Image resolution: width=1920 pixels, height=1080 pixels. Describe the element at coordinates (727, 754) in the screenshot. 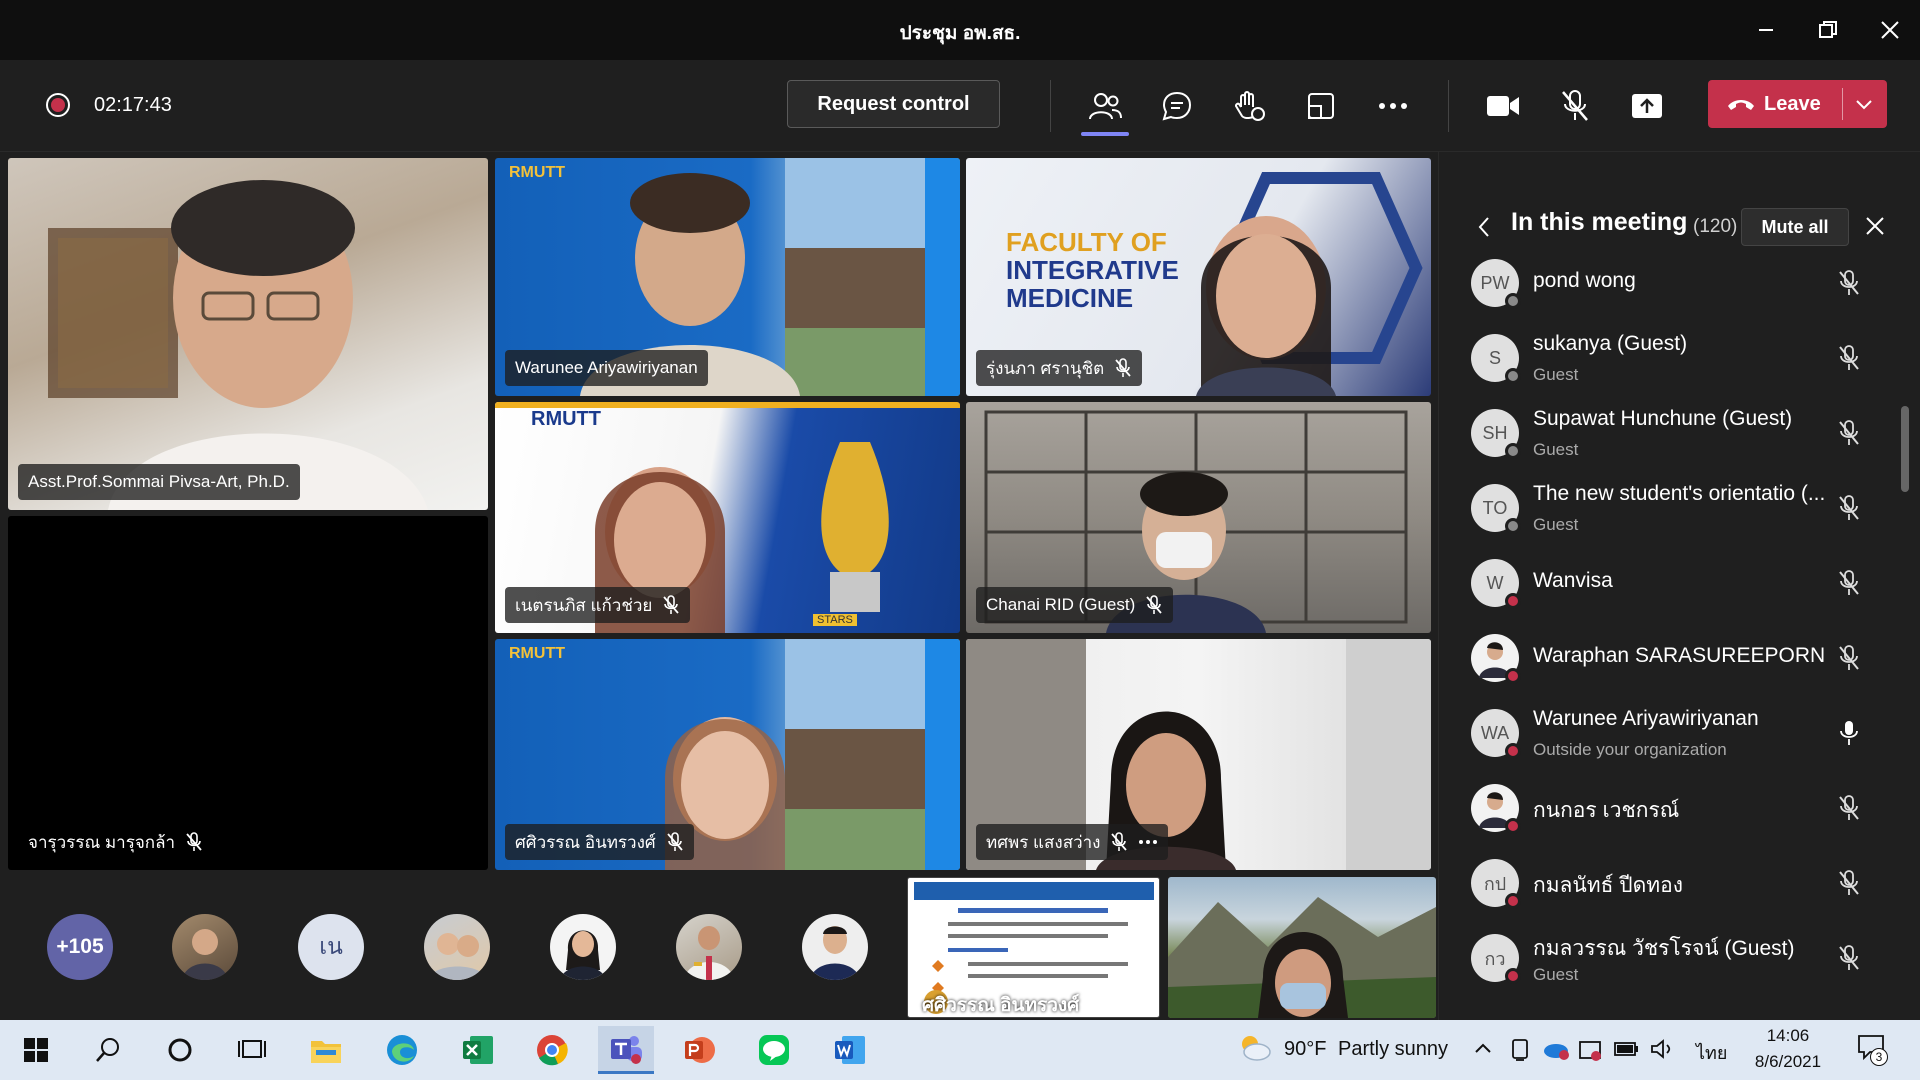

I see `video-tile: RMUTT ศศิวรรณ อินทรวงศ์` at that location.